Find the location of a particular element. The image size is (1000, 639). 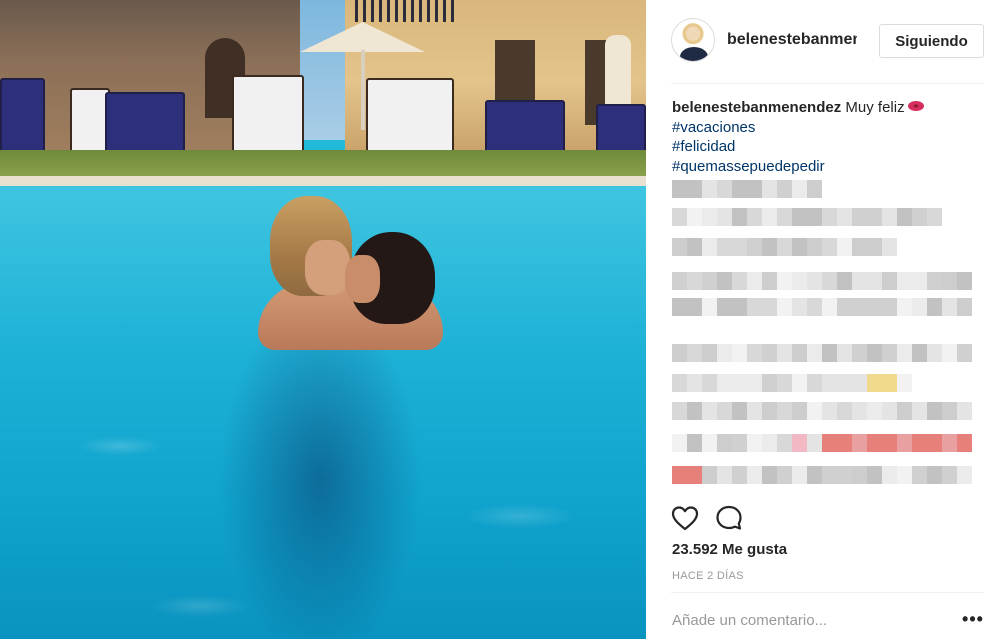

post-timestamp: HACE 2 DÍAS is located at coordinates (708, 576).